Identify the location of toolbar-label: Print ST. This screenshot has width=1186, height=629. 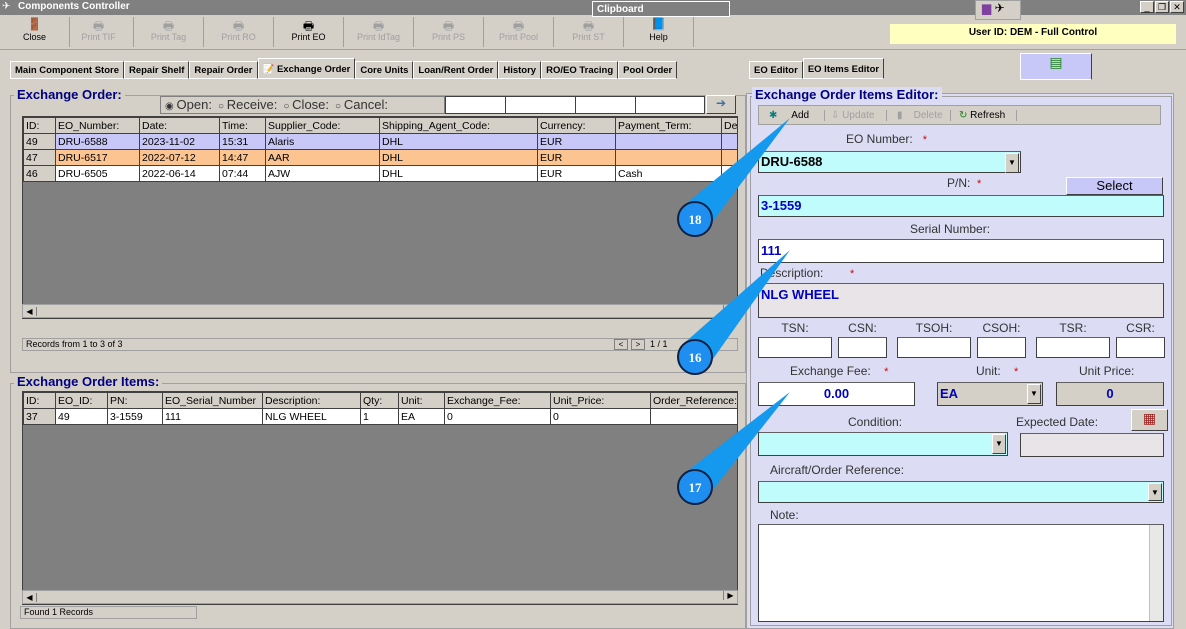
(588, 37).